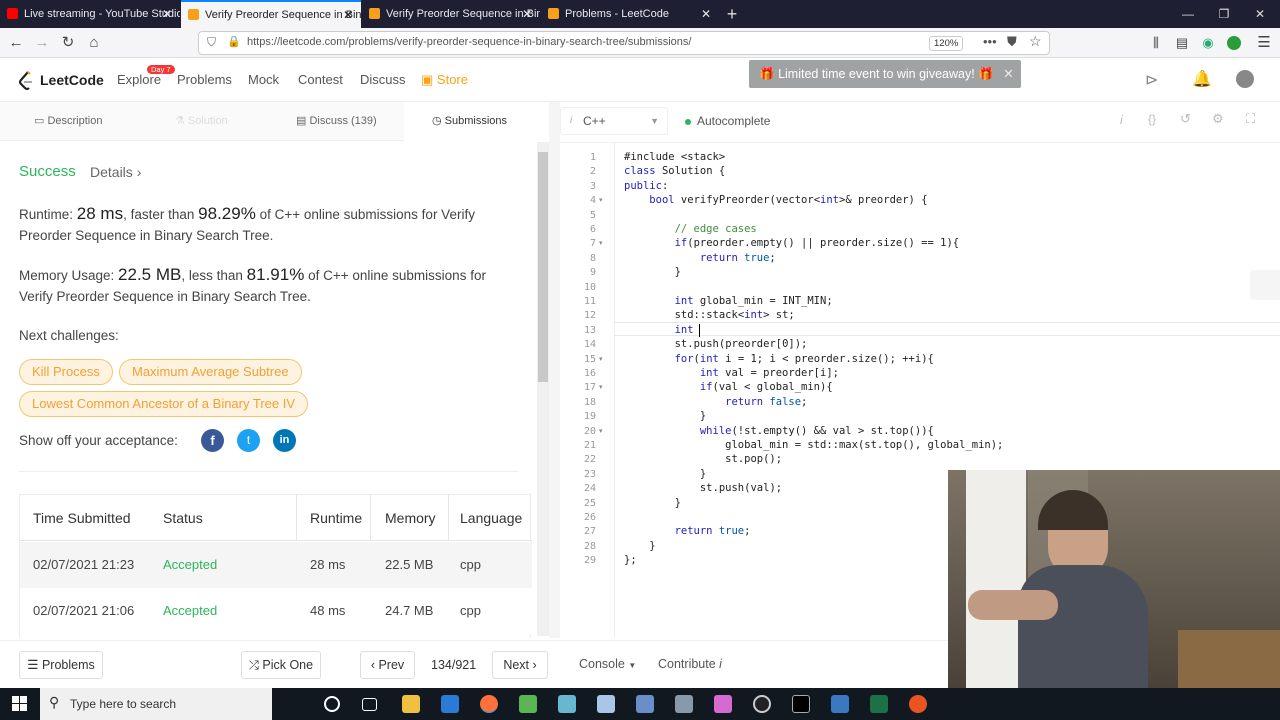 The width and height of the screenshot is (1280, 720). Describe the element at coordinates (918, 704) in the screenshot. I see `ubuntu-icon` at that location.